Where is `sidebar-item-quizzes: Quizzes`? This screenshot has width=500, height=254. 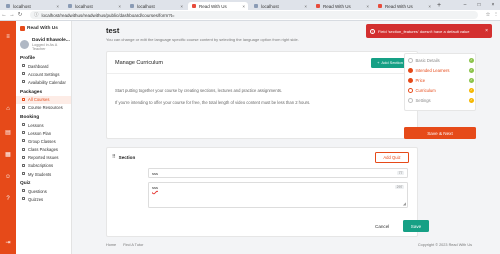
sidebar-item-quizzes: Quizzes is located at coordinates (43, 199).